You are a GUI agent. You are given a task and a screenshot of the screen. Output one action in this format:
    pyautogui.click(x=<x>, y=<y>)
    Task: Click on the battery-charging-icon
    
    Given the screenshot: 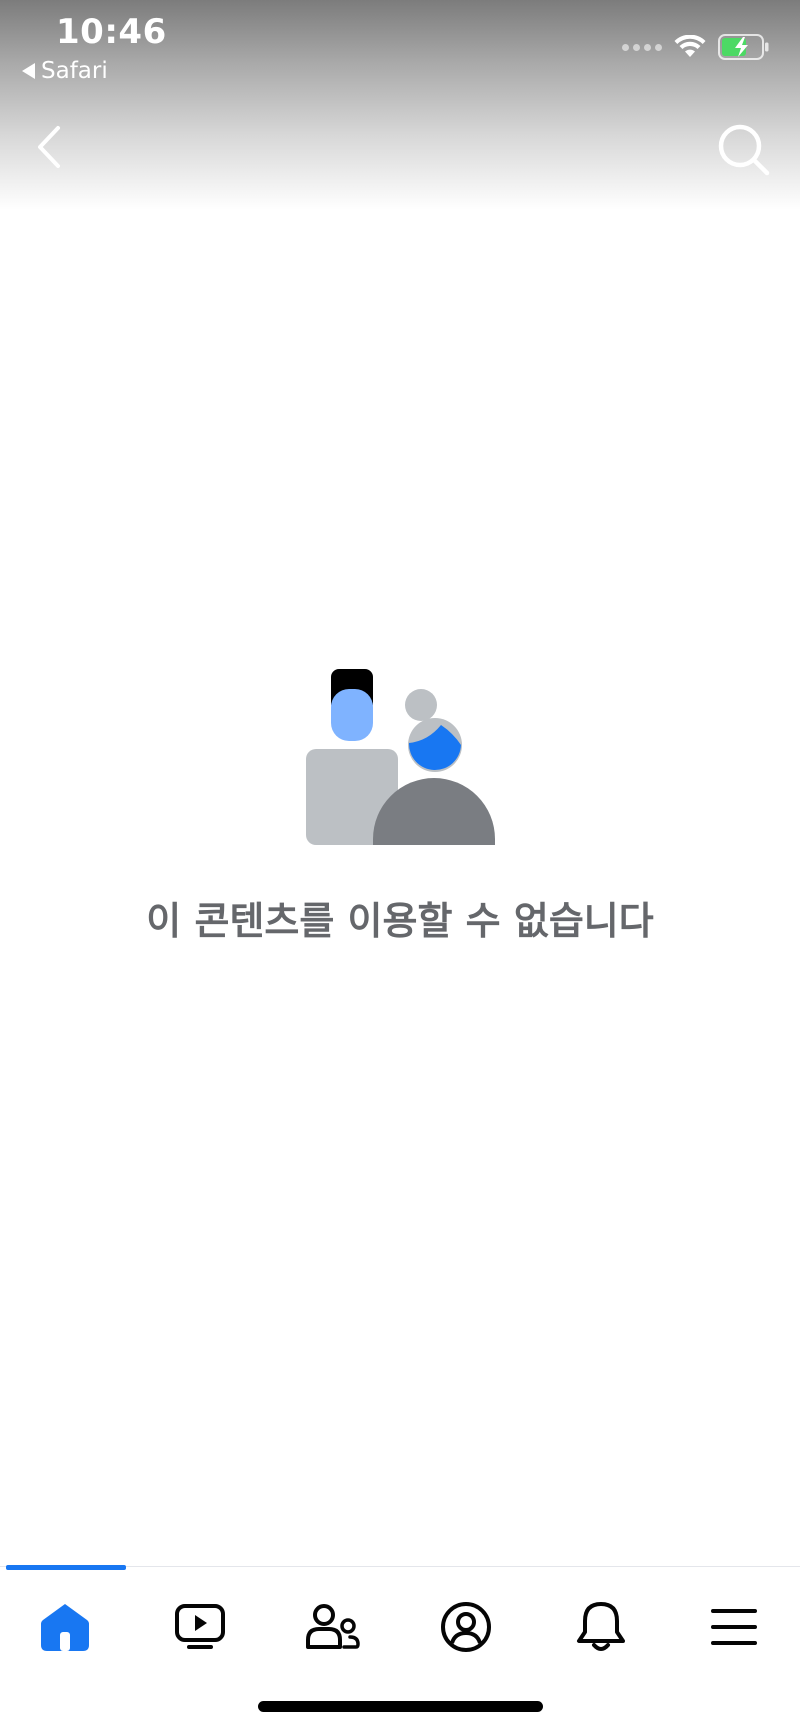 What is the action you would take?
    pyautogui.click(x=743, y=47)
    